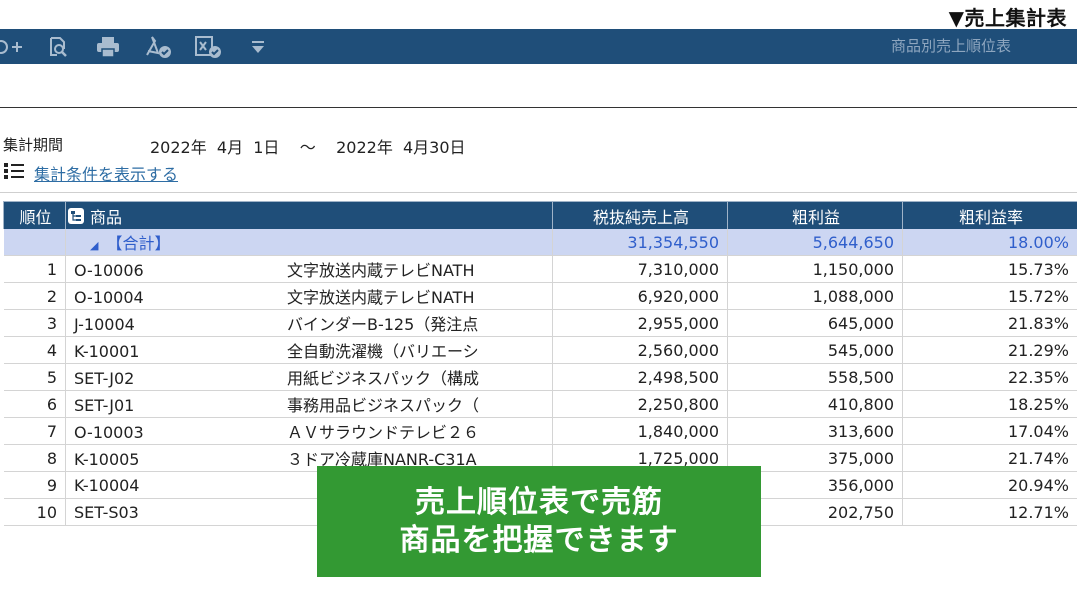  I want to click on total-row: ◢ 【合計】 31,354,550 5,644,650 18.00%, so click(540, 242).